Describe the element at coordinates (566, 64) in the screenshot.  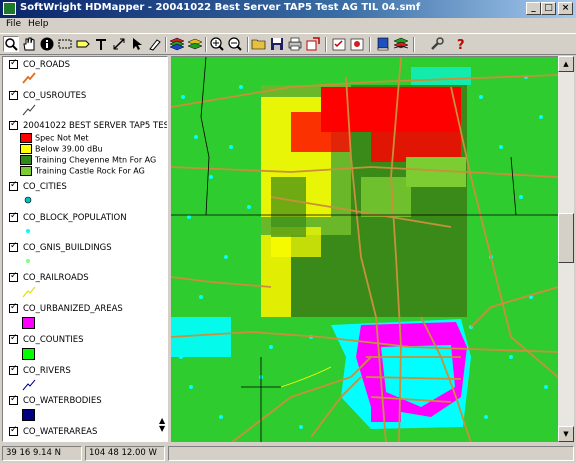
I see `scroll-up-button: ▲` at that location.